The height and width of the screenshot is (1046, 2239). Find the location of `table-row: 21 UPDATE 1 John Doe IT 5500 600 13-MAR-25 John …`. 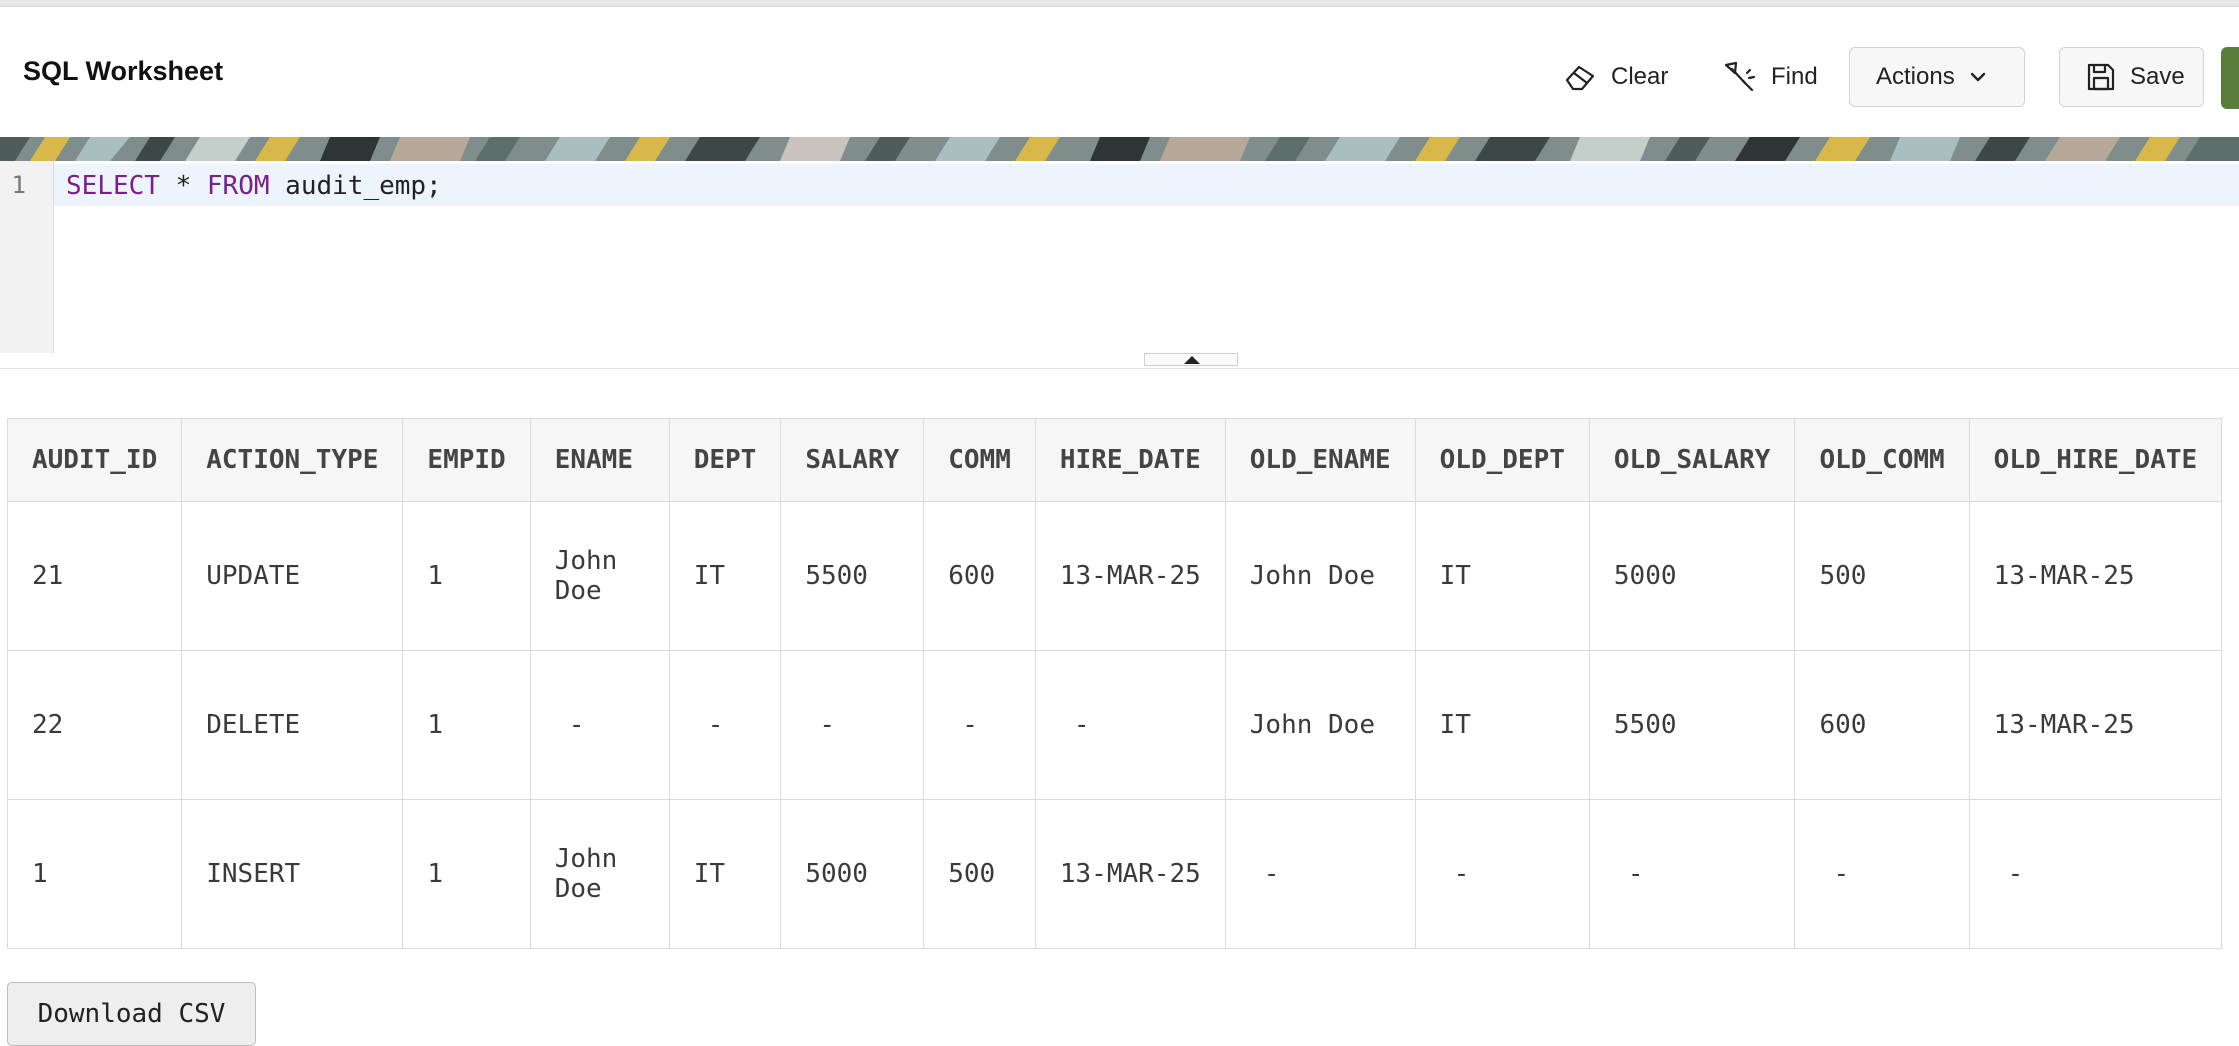

table-row: 21 UPDATE 1 John Doe IT 5500 600 13-MAR-25 John … is located at coordinates (1114, 576).